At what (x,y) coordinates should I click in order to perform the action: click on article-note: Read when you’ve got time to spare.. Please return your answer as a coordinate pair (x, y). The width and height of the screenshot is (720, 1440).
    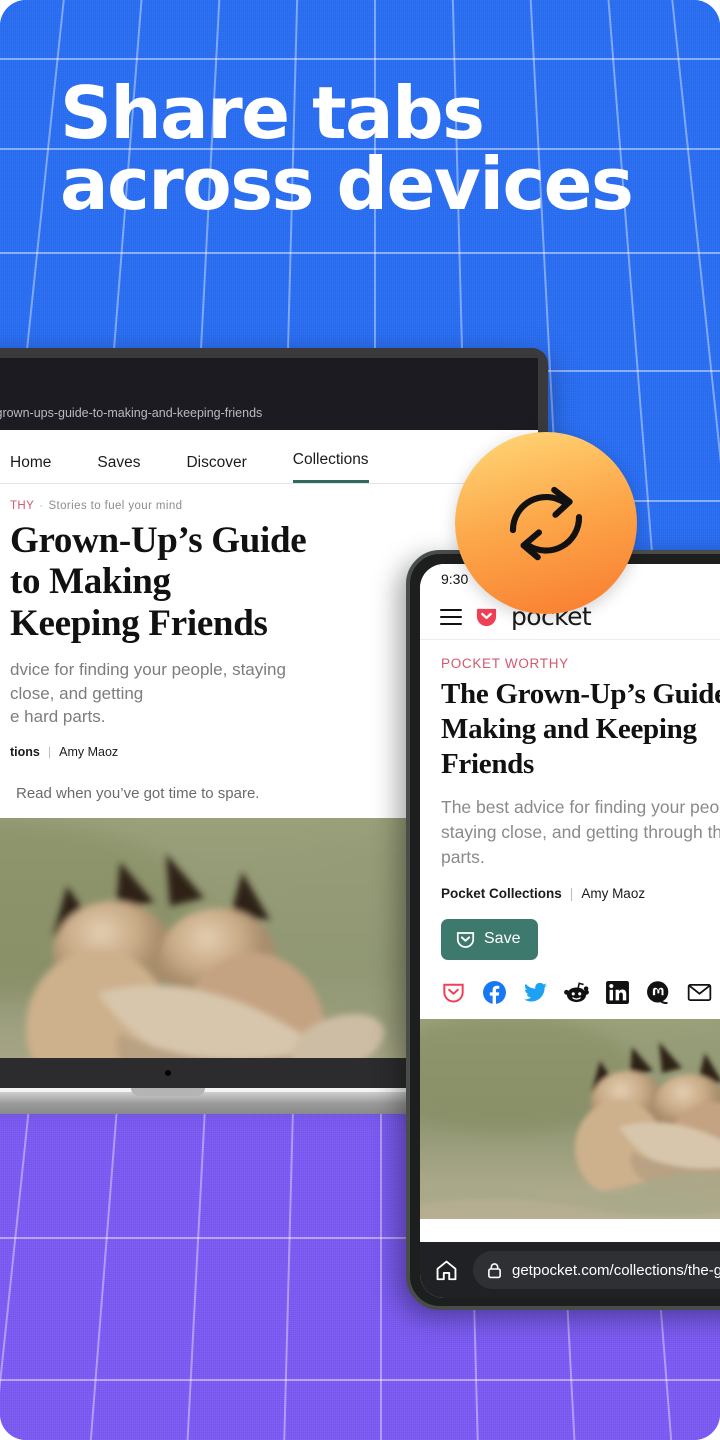
    Looking at the image, I should click on (138, 793).